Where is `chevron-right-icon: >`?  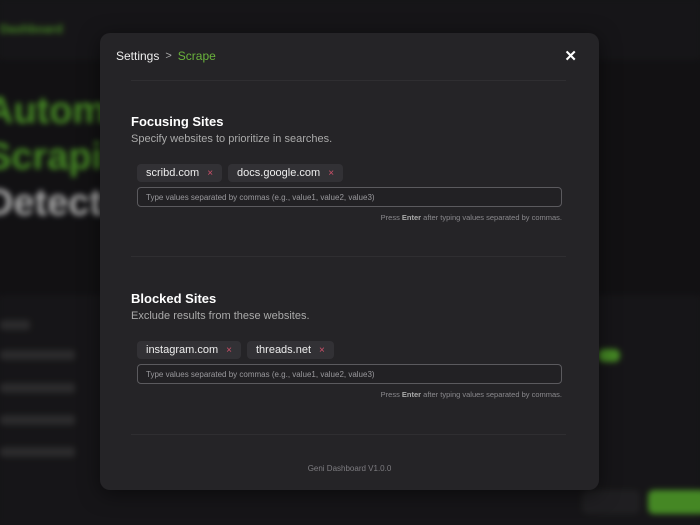 chevron-right-icon: > is located at coordinates (168, 56).